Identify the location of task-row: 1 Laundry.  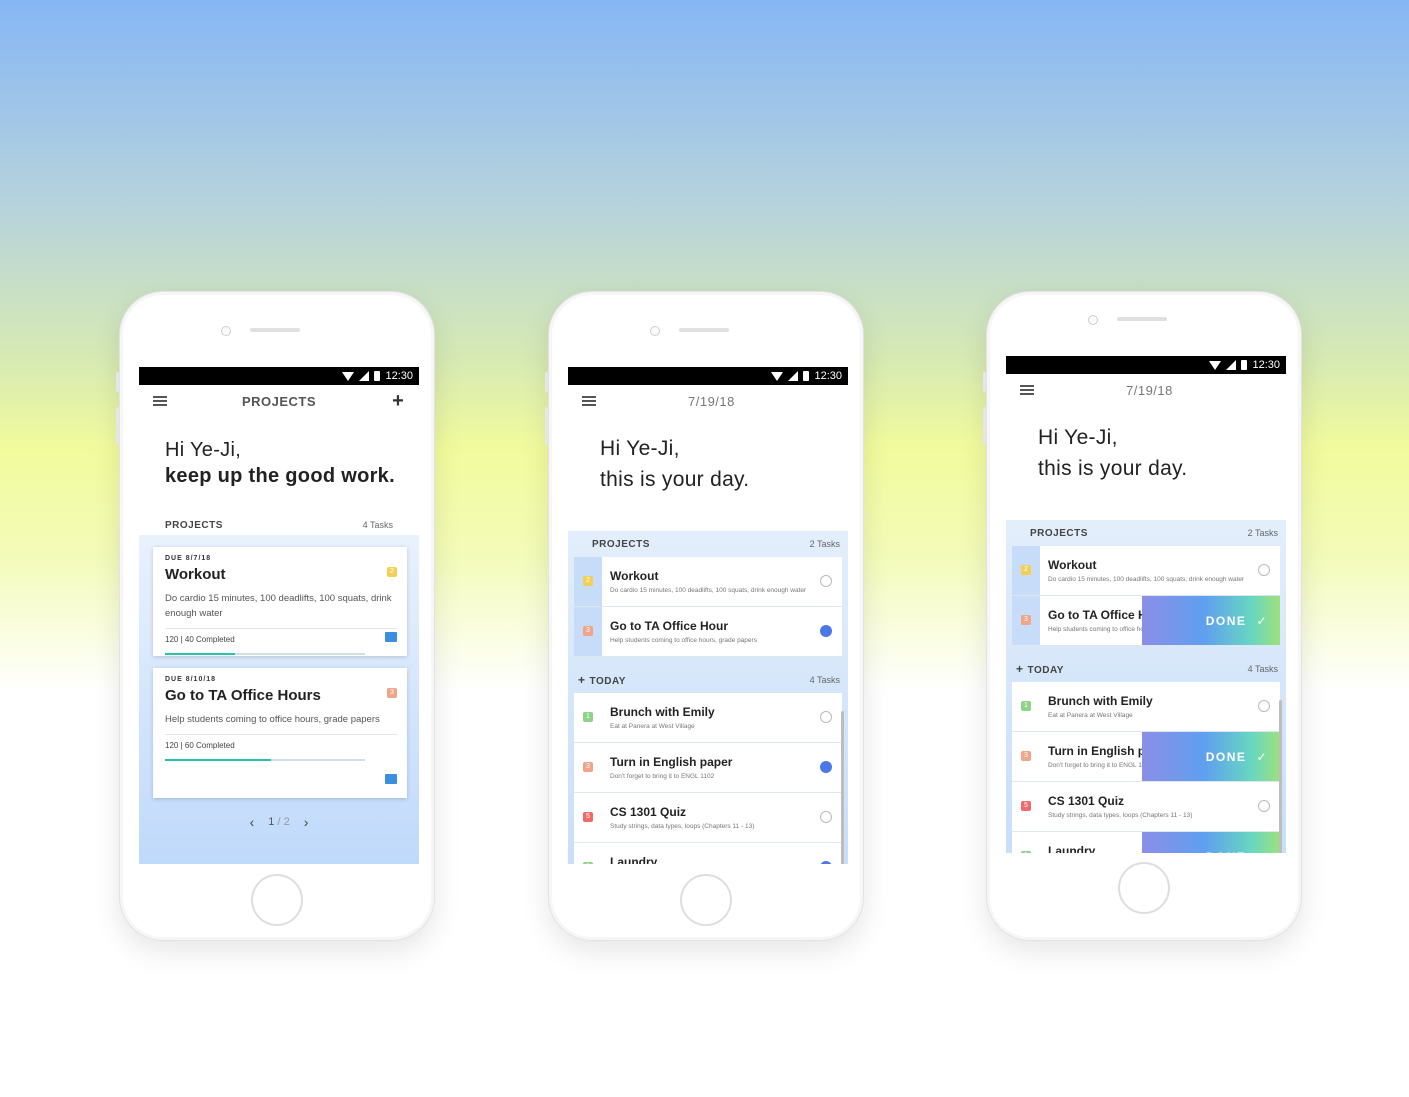
(708, 853).